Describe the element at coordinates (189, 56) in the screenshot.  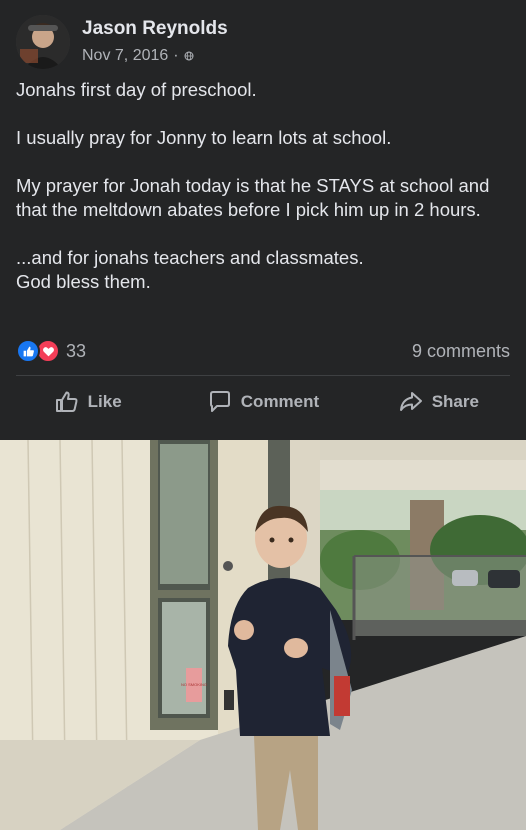
I see `globe-icon` at that location.